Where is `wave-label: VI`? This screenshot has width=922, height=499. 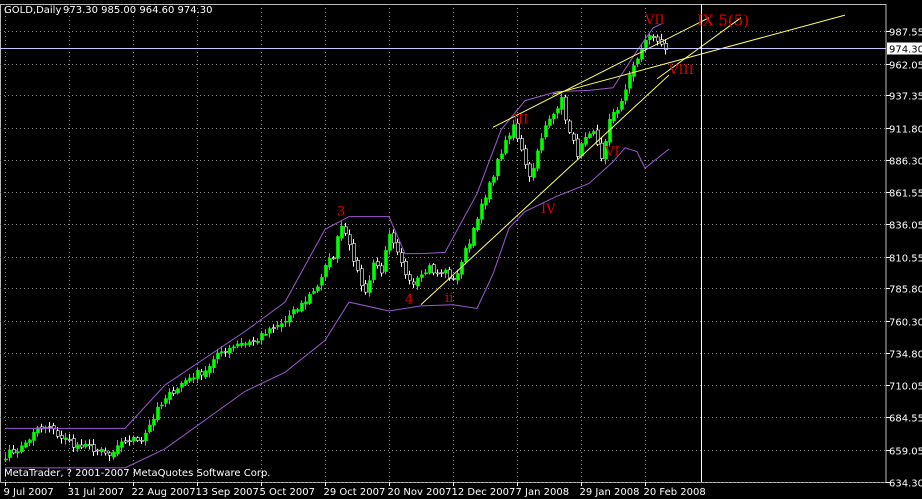 wave-label: VI is located at coordinates (612, 151).